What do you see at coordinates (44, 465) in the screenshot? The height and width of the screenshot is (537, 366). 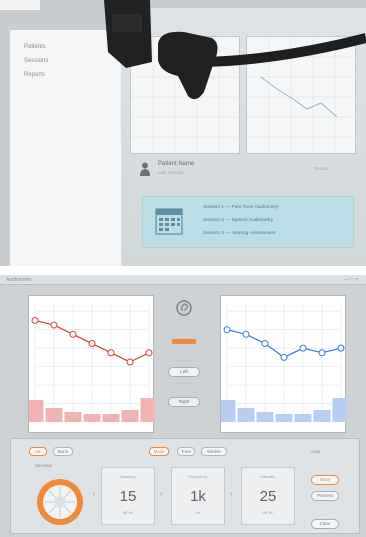 I see `stimulus-label: Stimulus` at bounding box center [44, 465].